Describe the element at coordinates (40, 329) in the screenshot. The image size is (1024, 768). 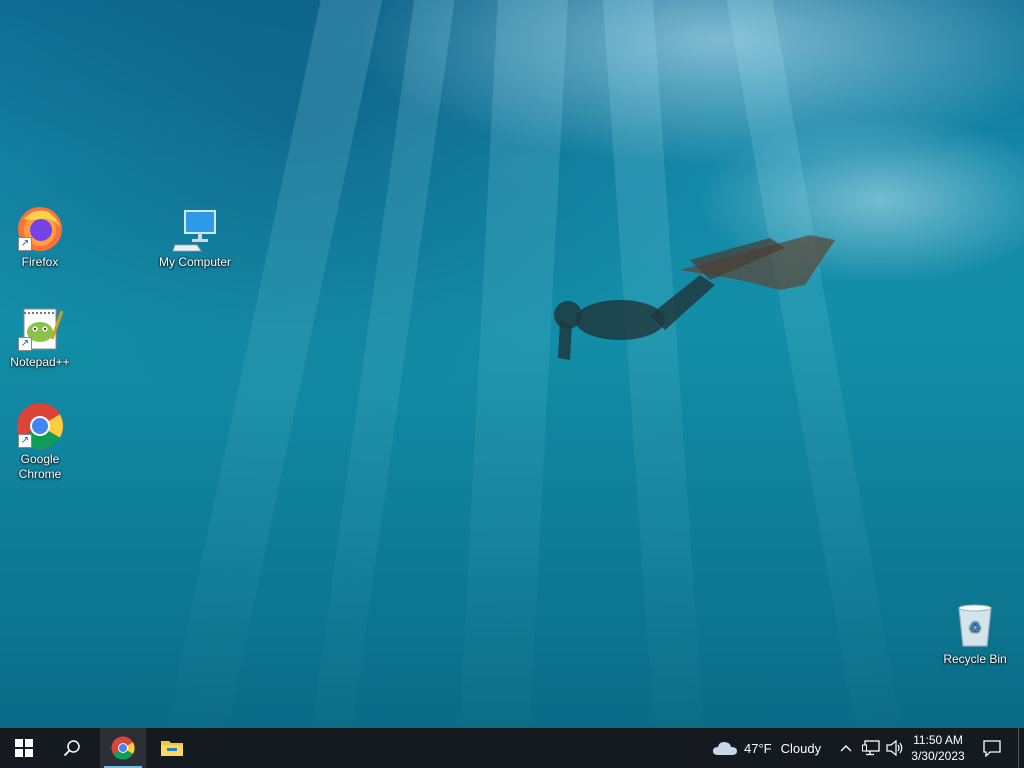
I see `notepadpp-icon: ↗` at that location.